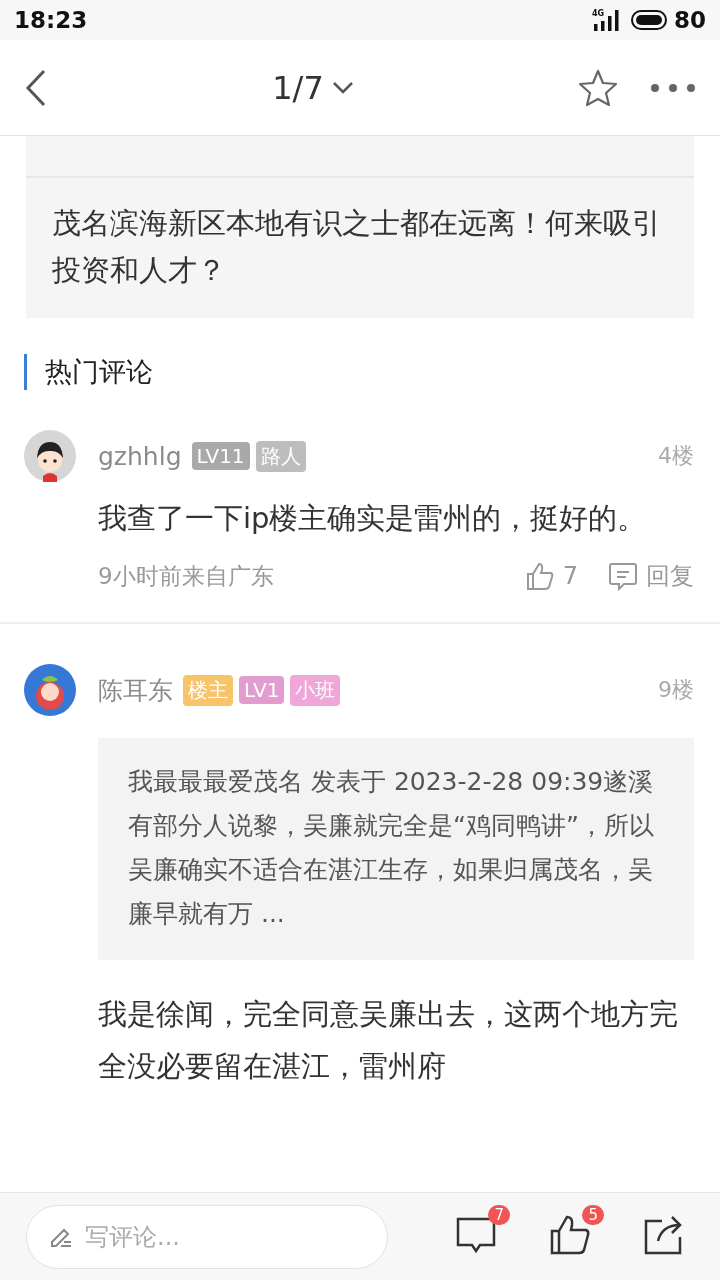 Image resolution: width=720 pixels, height=1280 pixels. Describe the element at coordinates (357, 247) in the screenshot. I see `post-title: 茂名滨海新区本地有识之士都在远离！何来吸引投资和人才？` at that location.